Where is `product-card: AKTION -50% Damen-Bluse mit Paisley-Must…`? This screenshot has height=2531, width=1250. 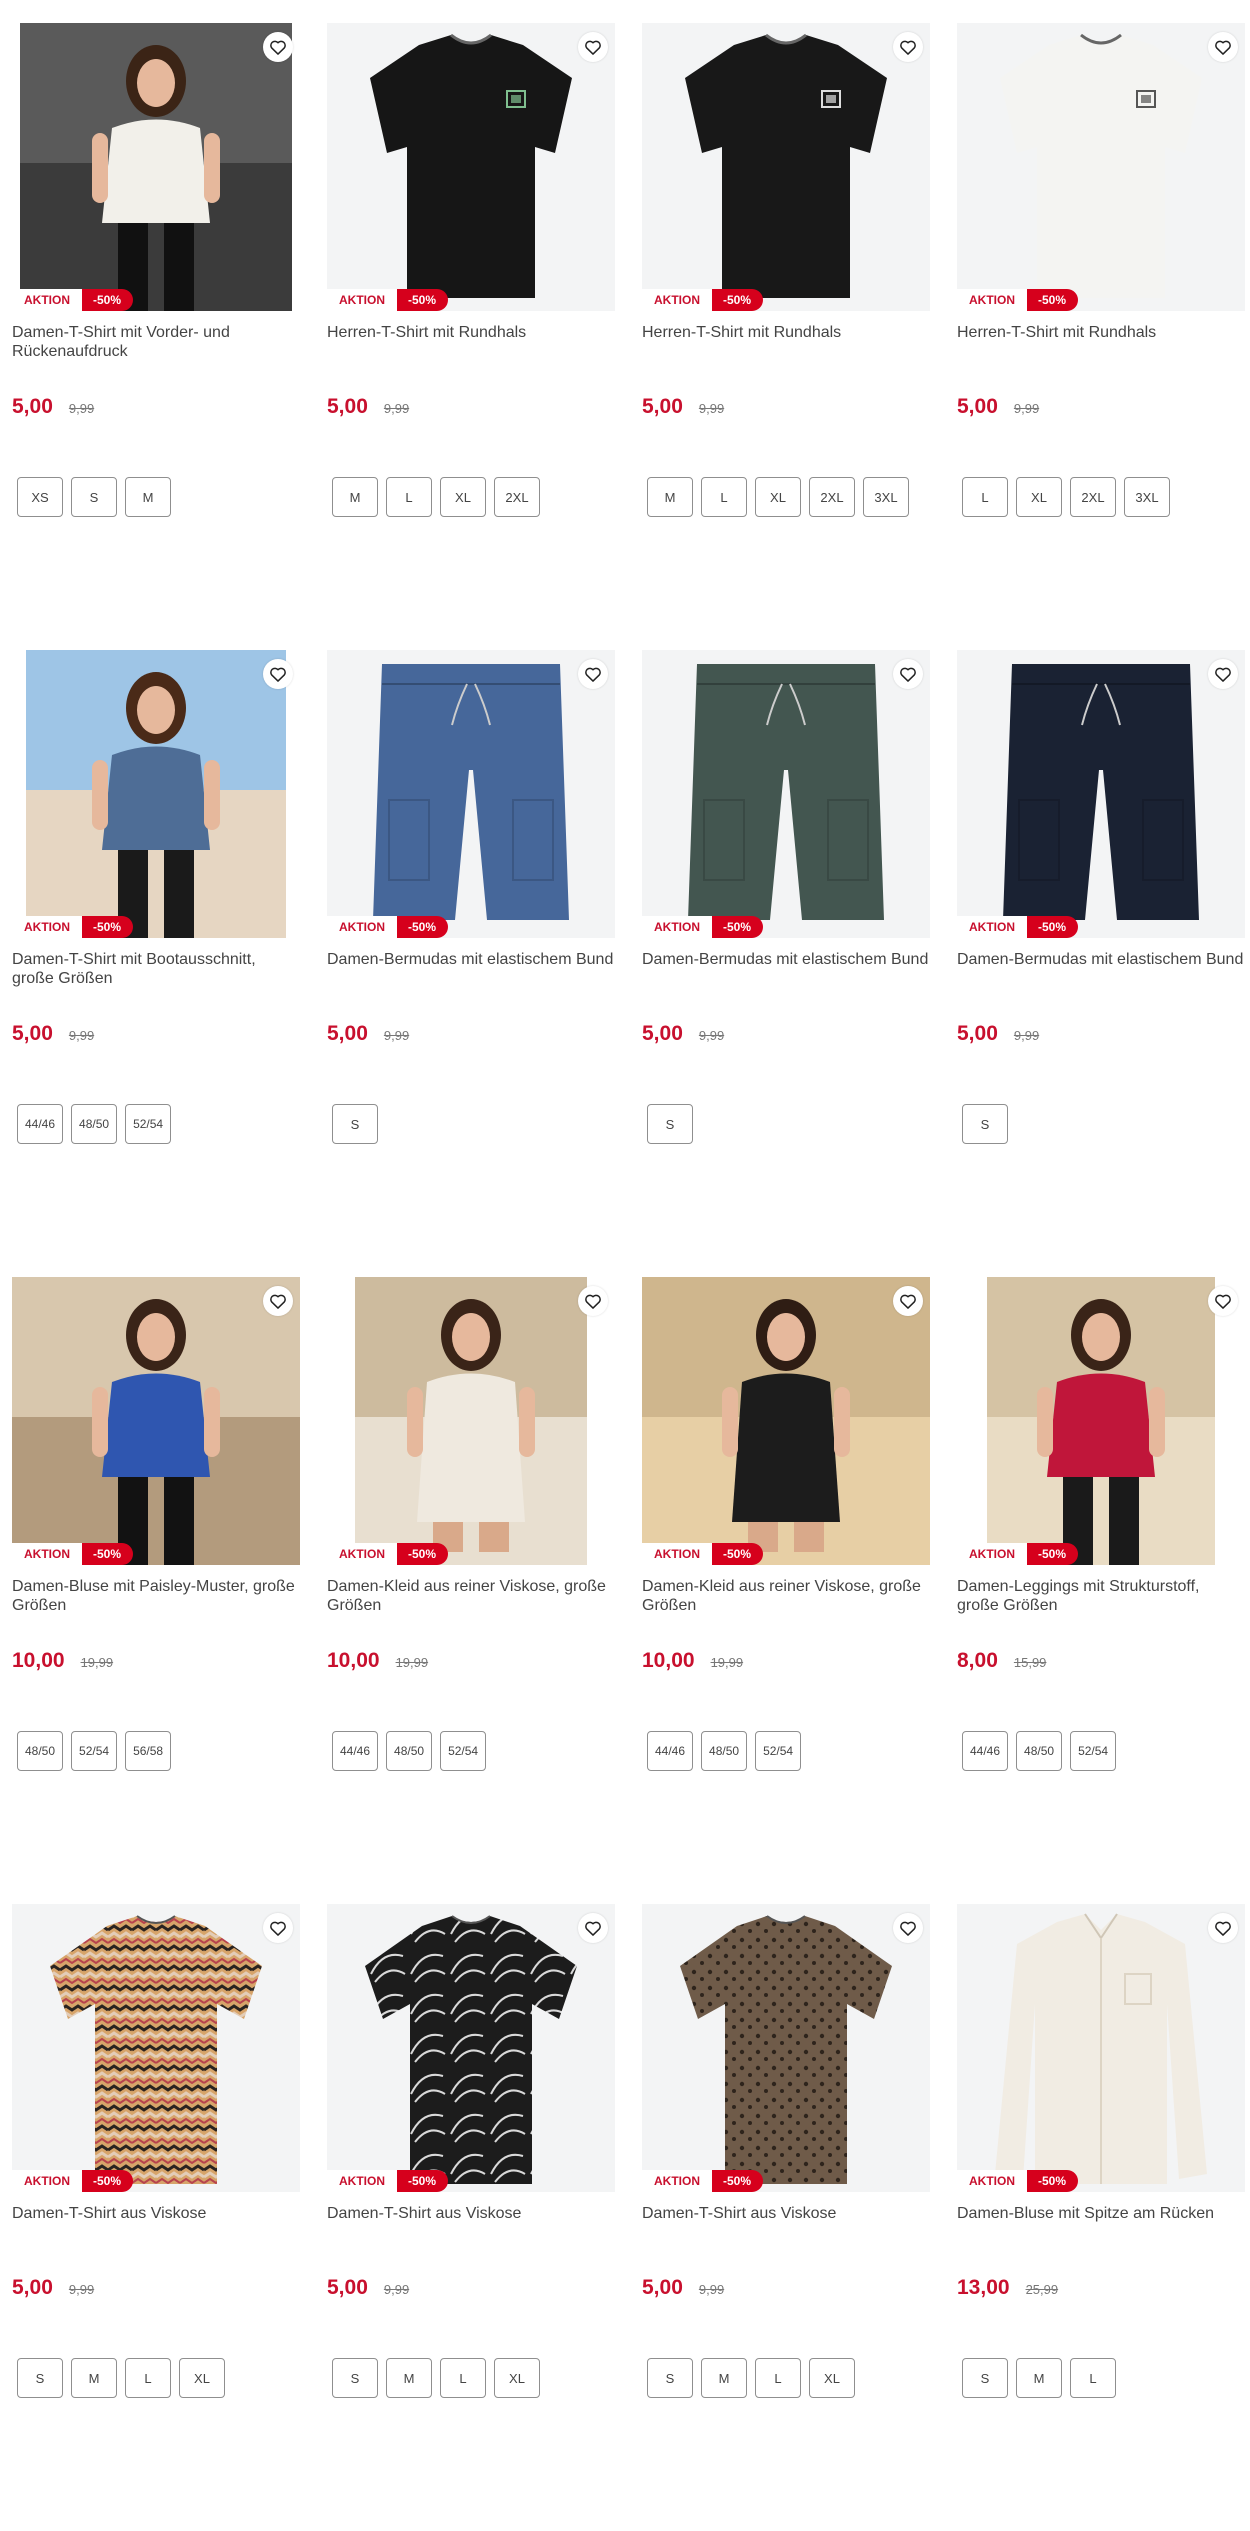
product-card: AKTION -50% Damen-Bluse mit Paisley-Must… is located at coordinates (156, 1590).